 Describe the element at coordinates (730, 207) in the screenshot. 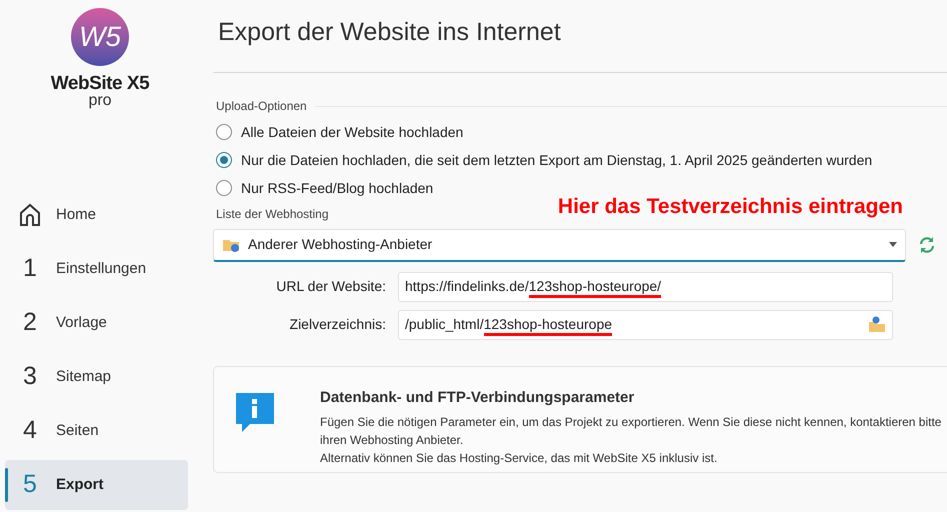

I see `annotation-text: Hier das Testverzeichnis eintragen` at that location.